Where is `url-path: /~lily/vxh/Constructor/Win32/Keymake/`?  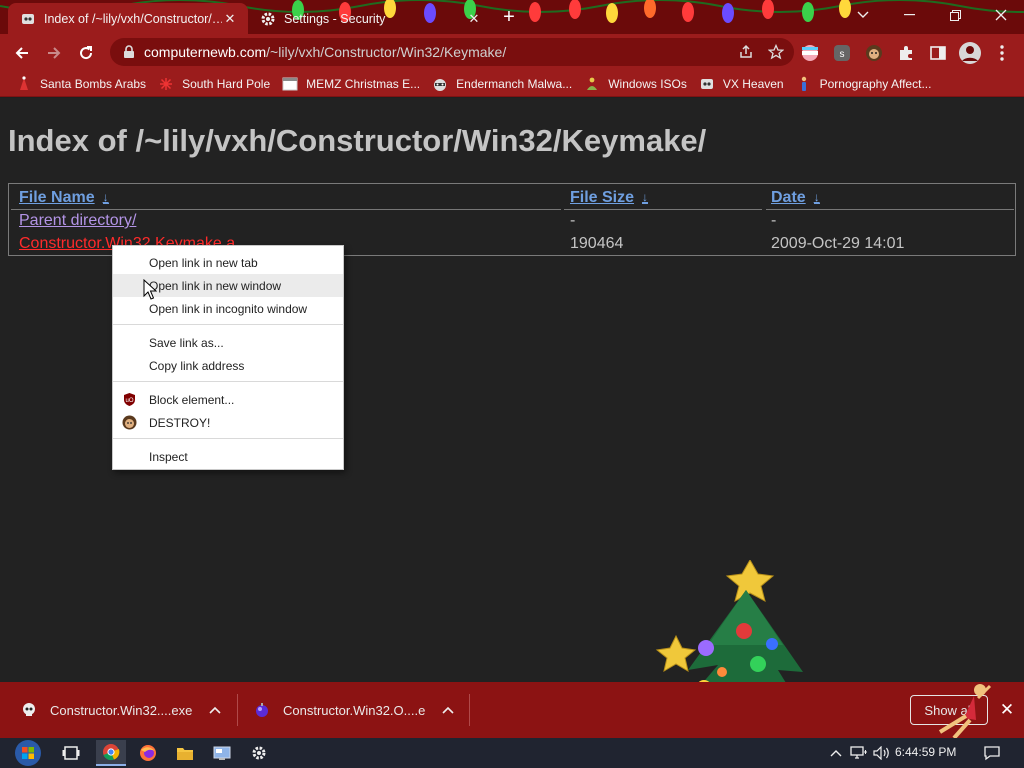
url-path: /~lily/vxh/Constructor/Win32/Keymake/ is located at coordinates (386, 52).